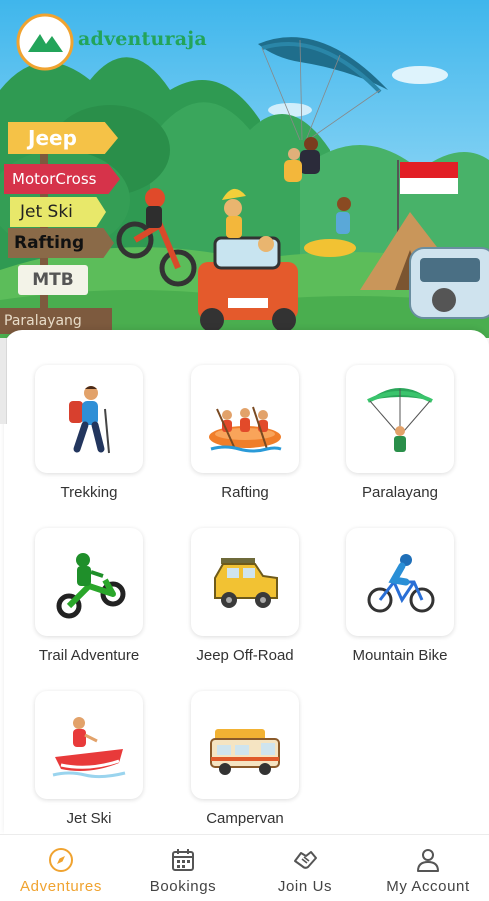 This screenshot has width=489, height=901. I want to click on adventure-tile-rafting, so click(245, 419).